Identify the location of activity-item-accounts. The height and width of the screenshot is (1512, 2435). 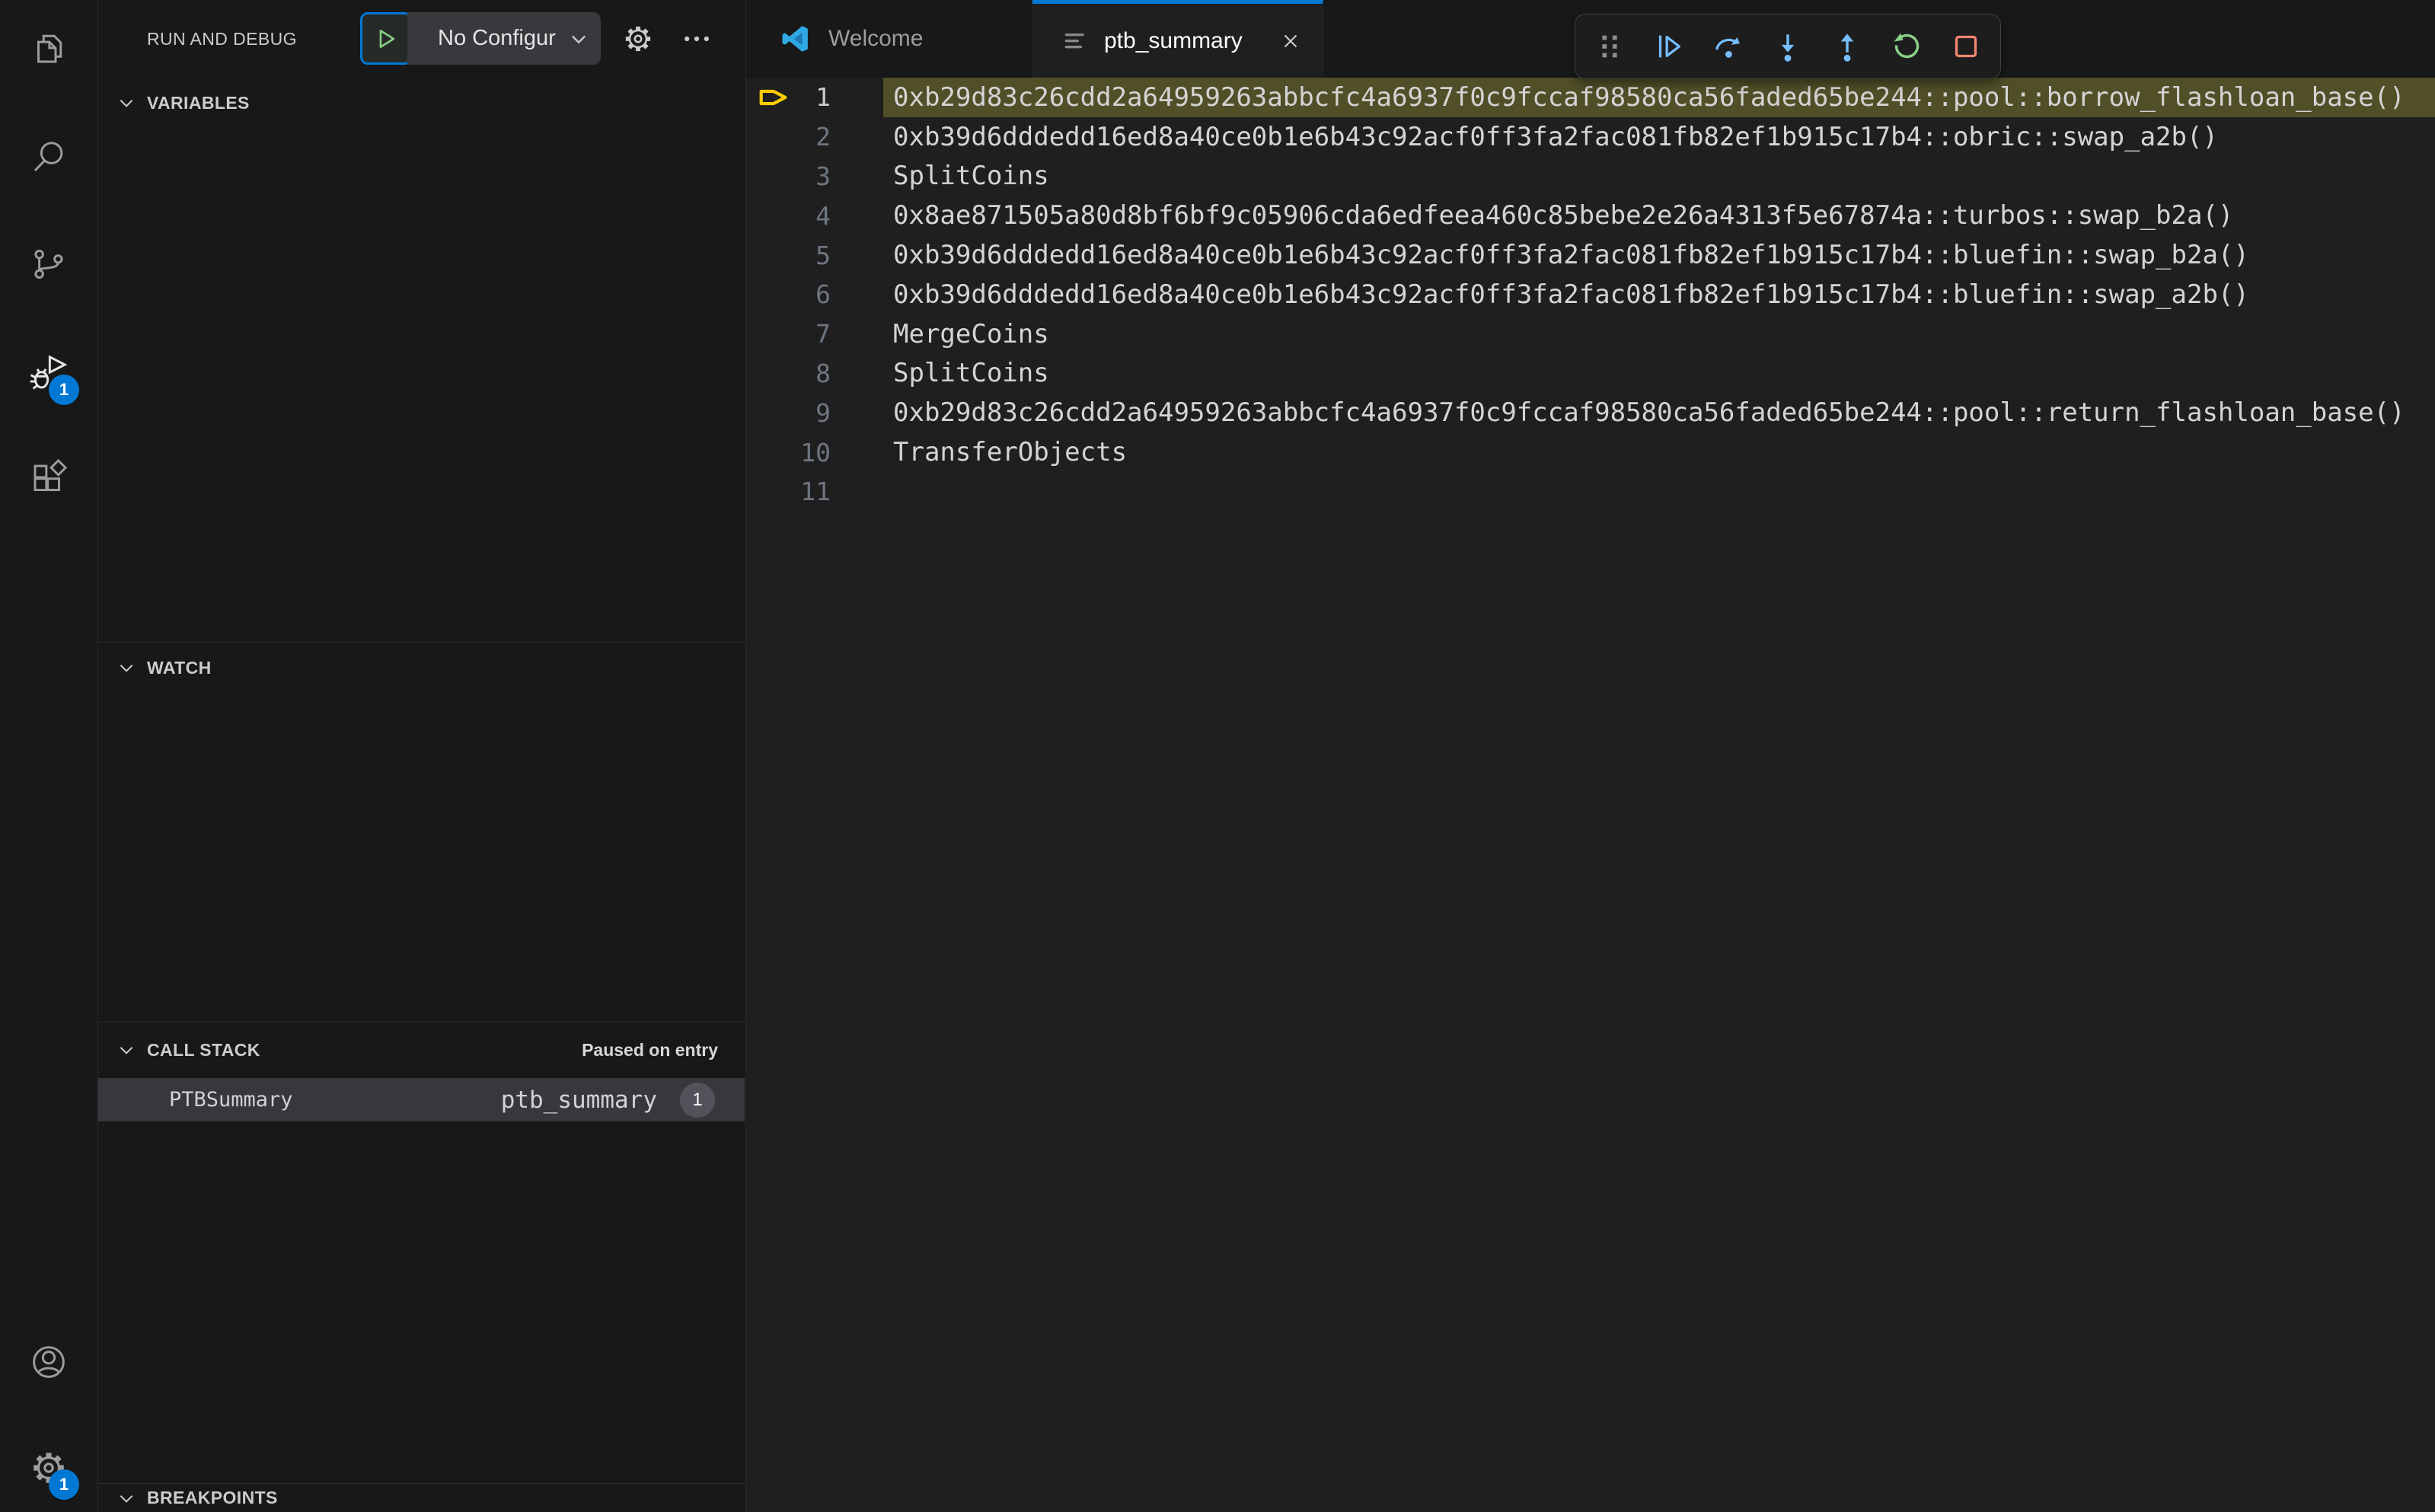
(48, 1362).